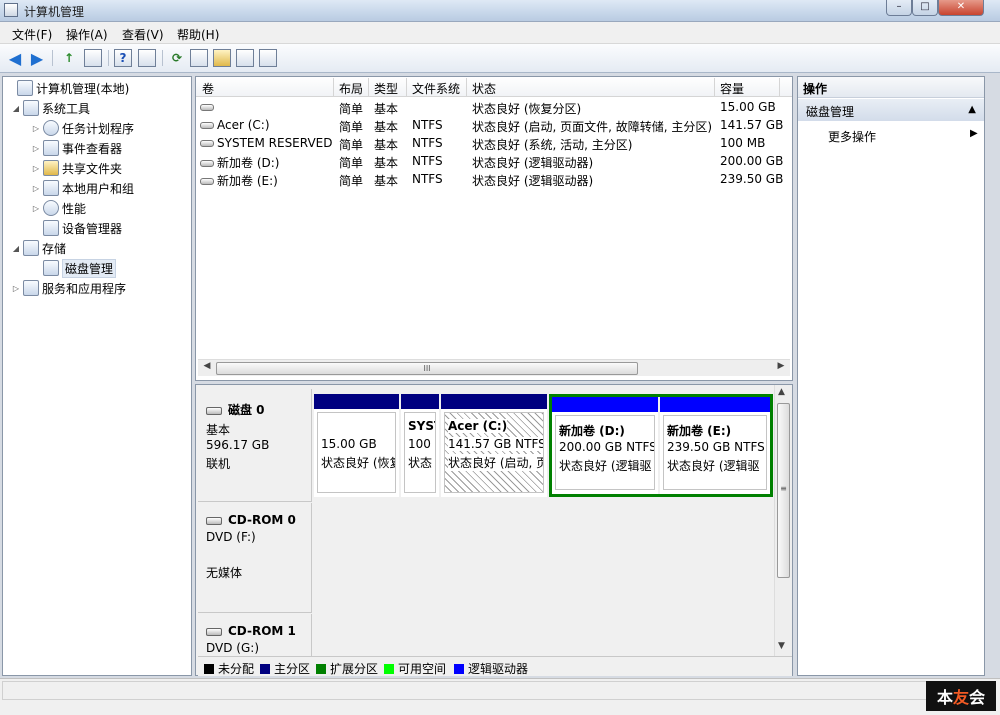 This screenshot has height=715, width=1000. I want to click on tree-item-services-applications: ▷ 服务和应用程序, so click(68, 288).